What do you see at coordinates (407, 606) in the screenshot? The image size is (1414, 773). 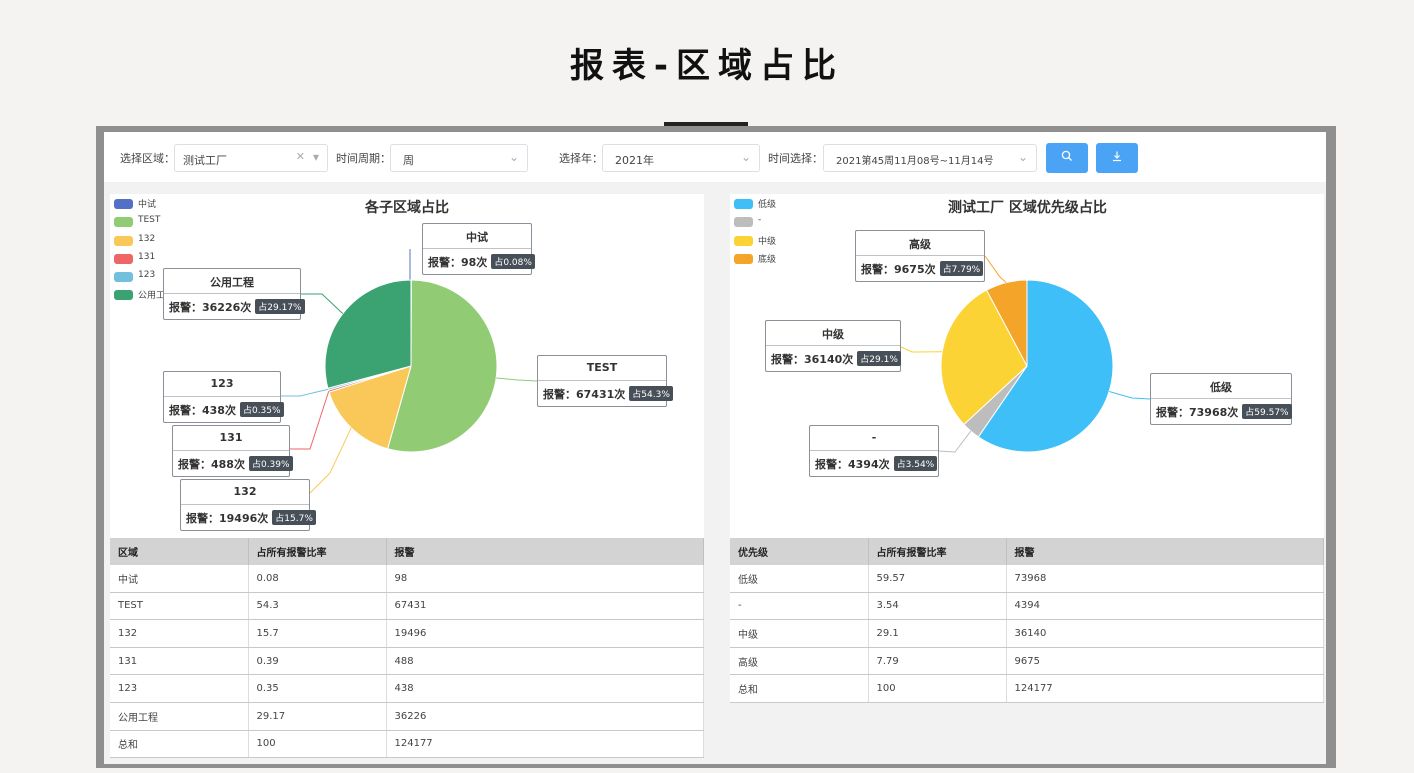 I see `area-table-row: TEST 54.3 67431` at bounding box center [407, 606].